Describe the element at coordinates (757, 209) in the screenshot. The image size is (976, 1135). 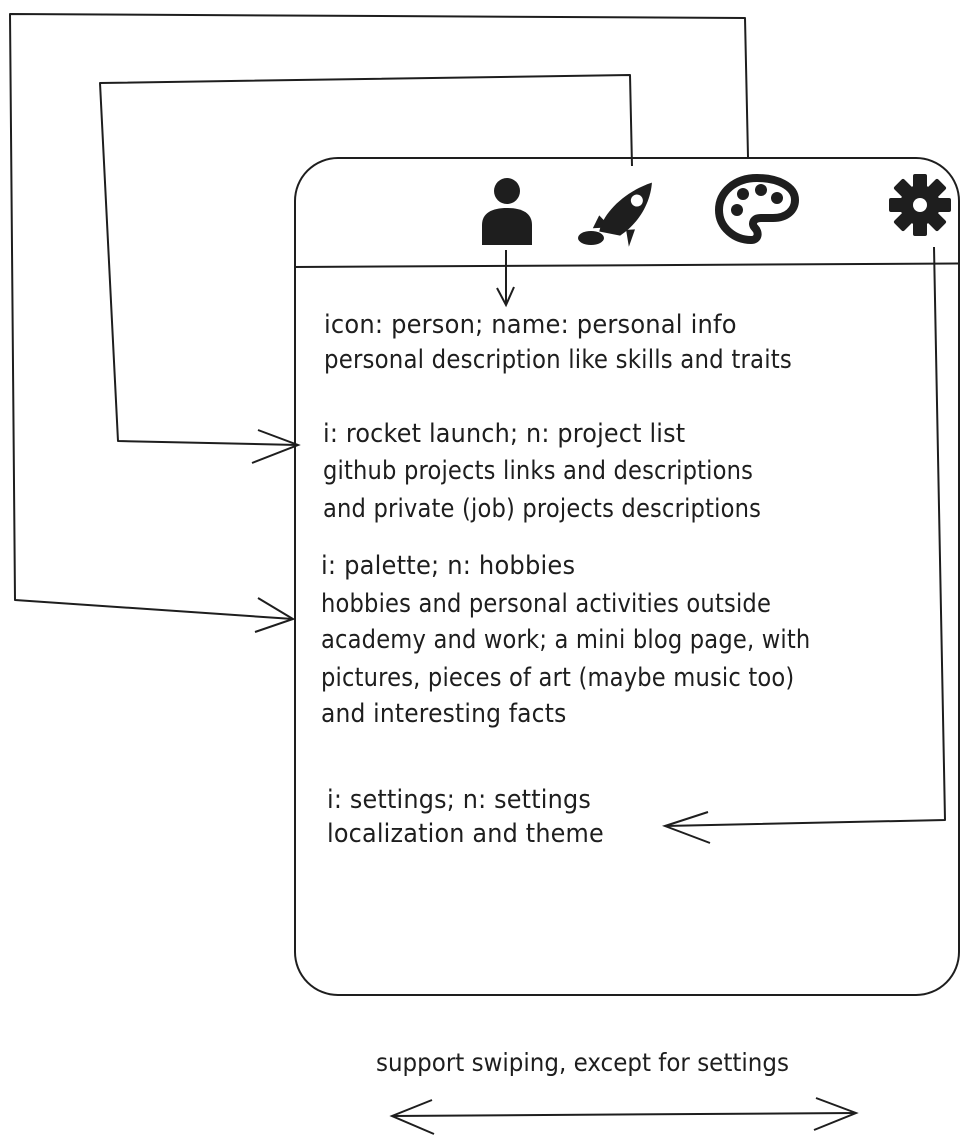
I see `palette-icon` at that location.